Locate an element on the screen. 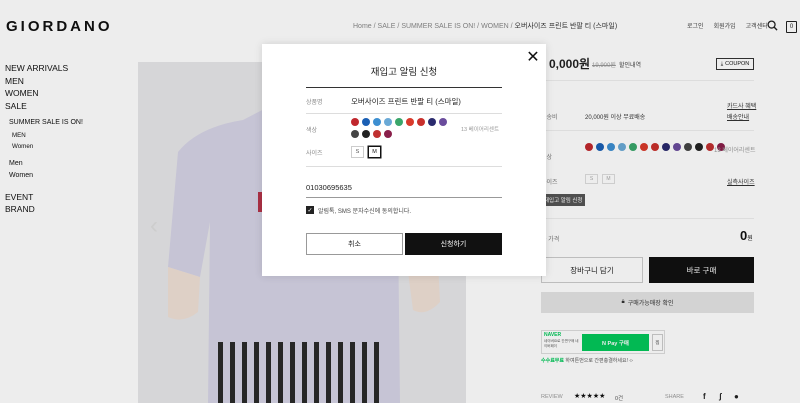 This screenshot has width=800, height=403. product-name: 오버사이즈 프린트 반팔 티 (스마일) is located at coordinates (406, 101).